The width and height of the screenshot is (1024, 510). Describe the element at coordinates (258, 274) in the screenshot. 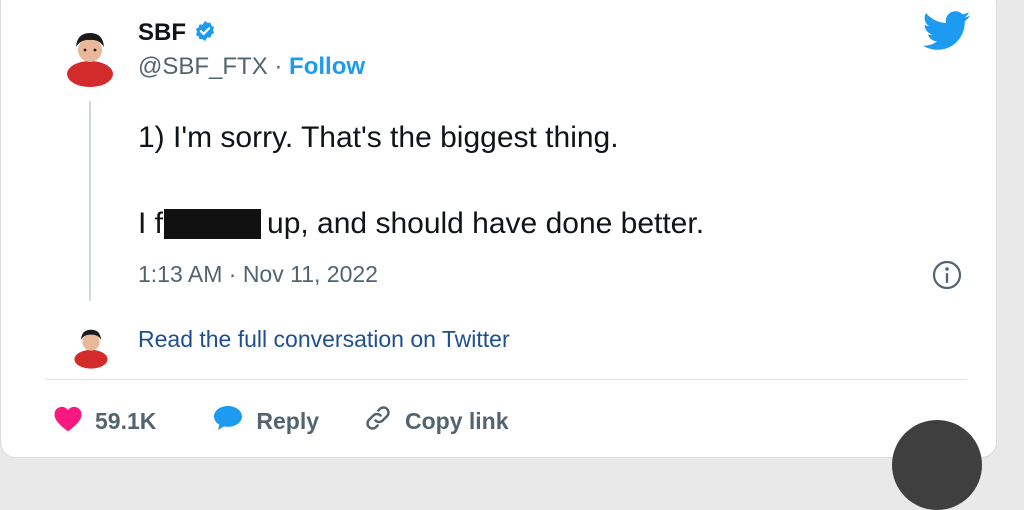

I see `tweet-timestamp: 1:13 AM · Nov 11, 2022` at that location.